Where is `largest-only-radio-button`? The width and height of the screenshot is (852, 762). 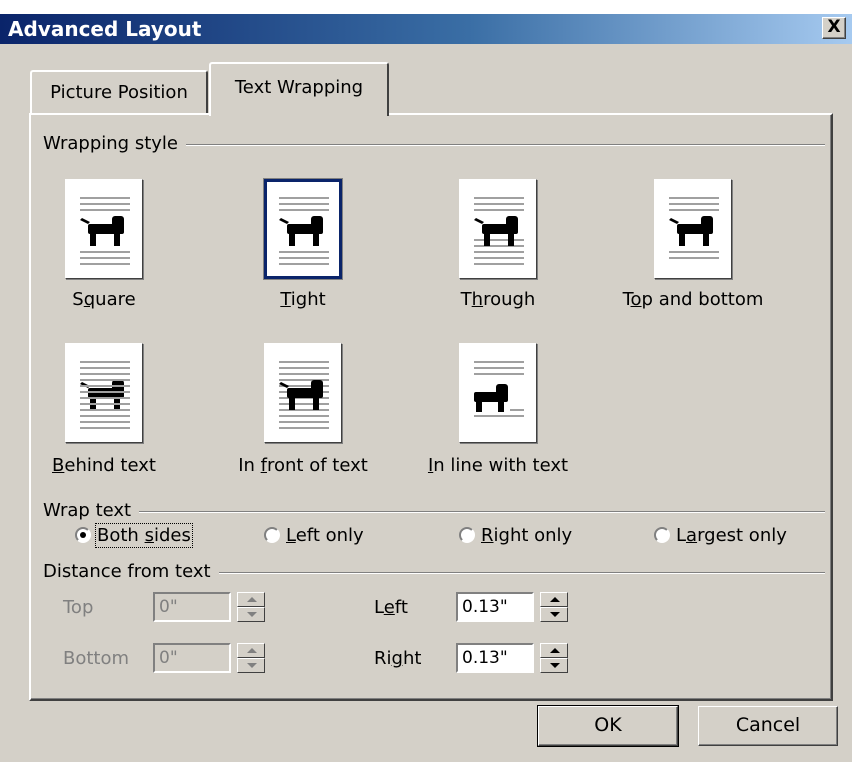
largest-only-radio-button is located at coordinates (662, 535).